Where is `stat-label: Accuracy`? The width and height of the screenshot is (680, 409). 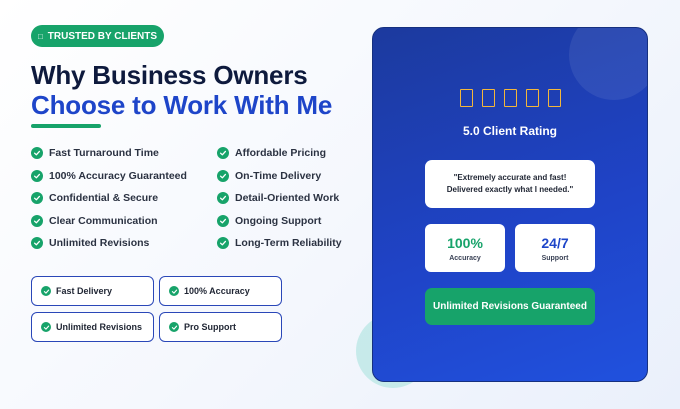 stat-label: Accuracy is located at coordinates (465, 258).